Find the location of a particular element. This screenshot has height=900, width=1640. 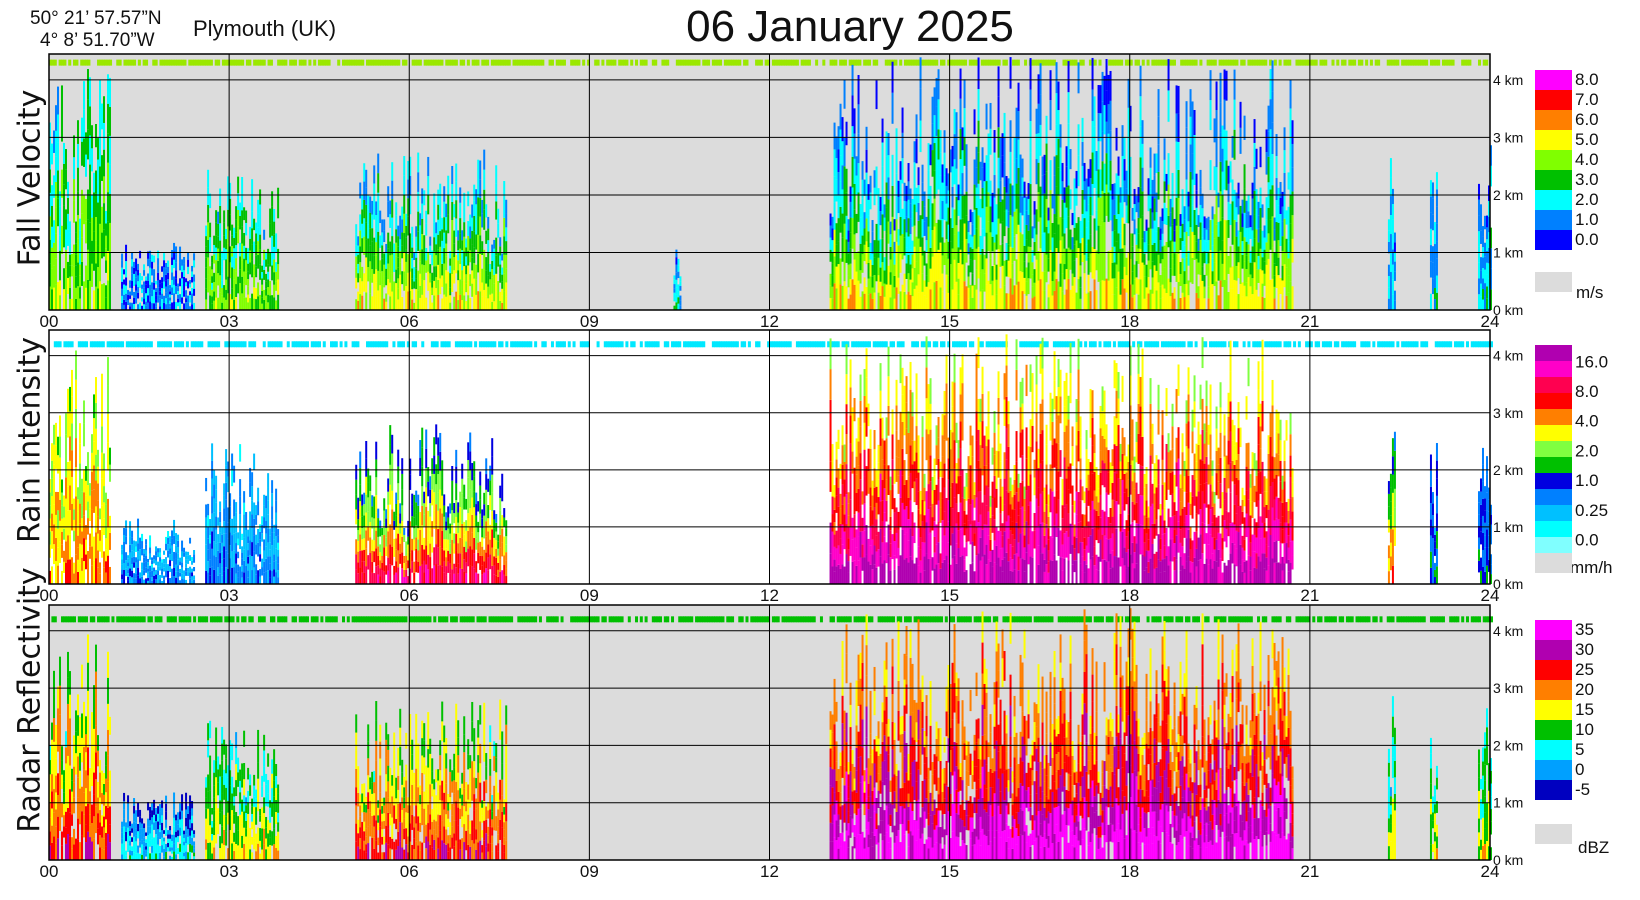

fall-velocity-x-tick-label: 00 is located at coordinates (49, 321).